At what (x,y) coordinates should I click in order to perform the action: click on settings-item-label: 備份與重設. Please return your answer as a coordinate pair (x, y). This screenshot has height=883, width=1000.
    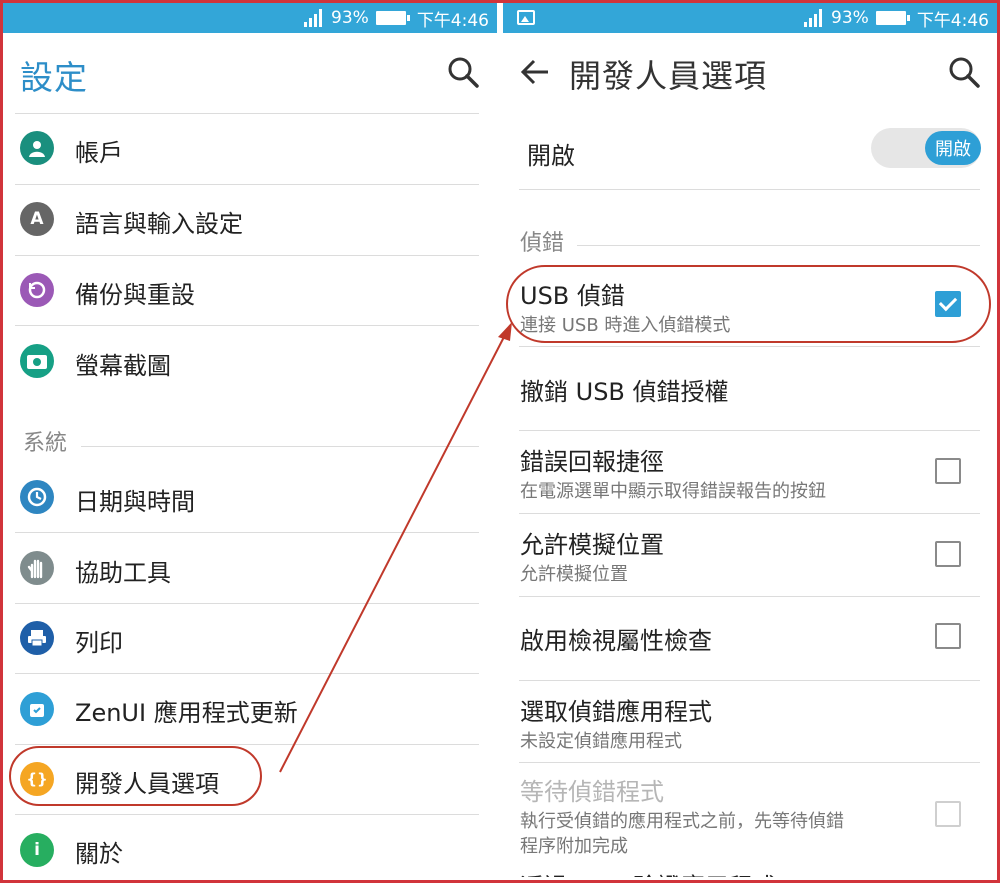
    Looking at the image, I should click on (135, 295).